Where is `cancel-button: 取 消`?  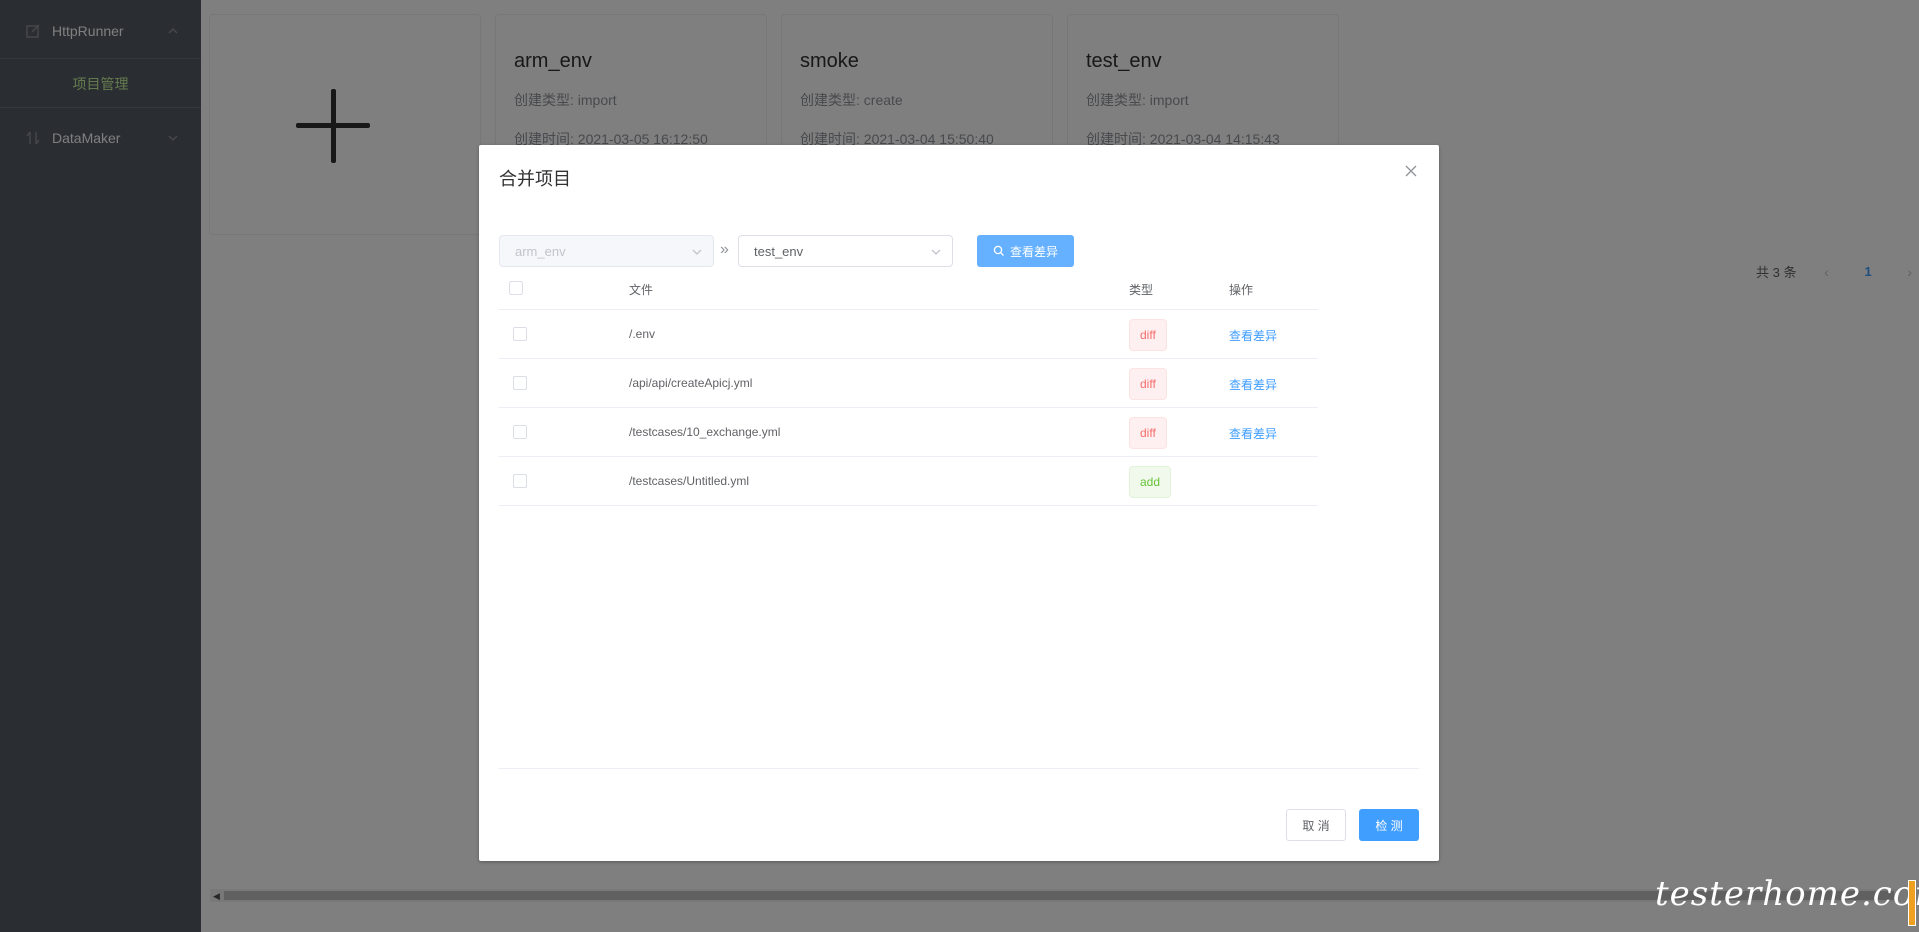 cancel-button: 取 消 is located at coordinates (1316, 825).